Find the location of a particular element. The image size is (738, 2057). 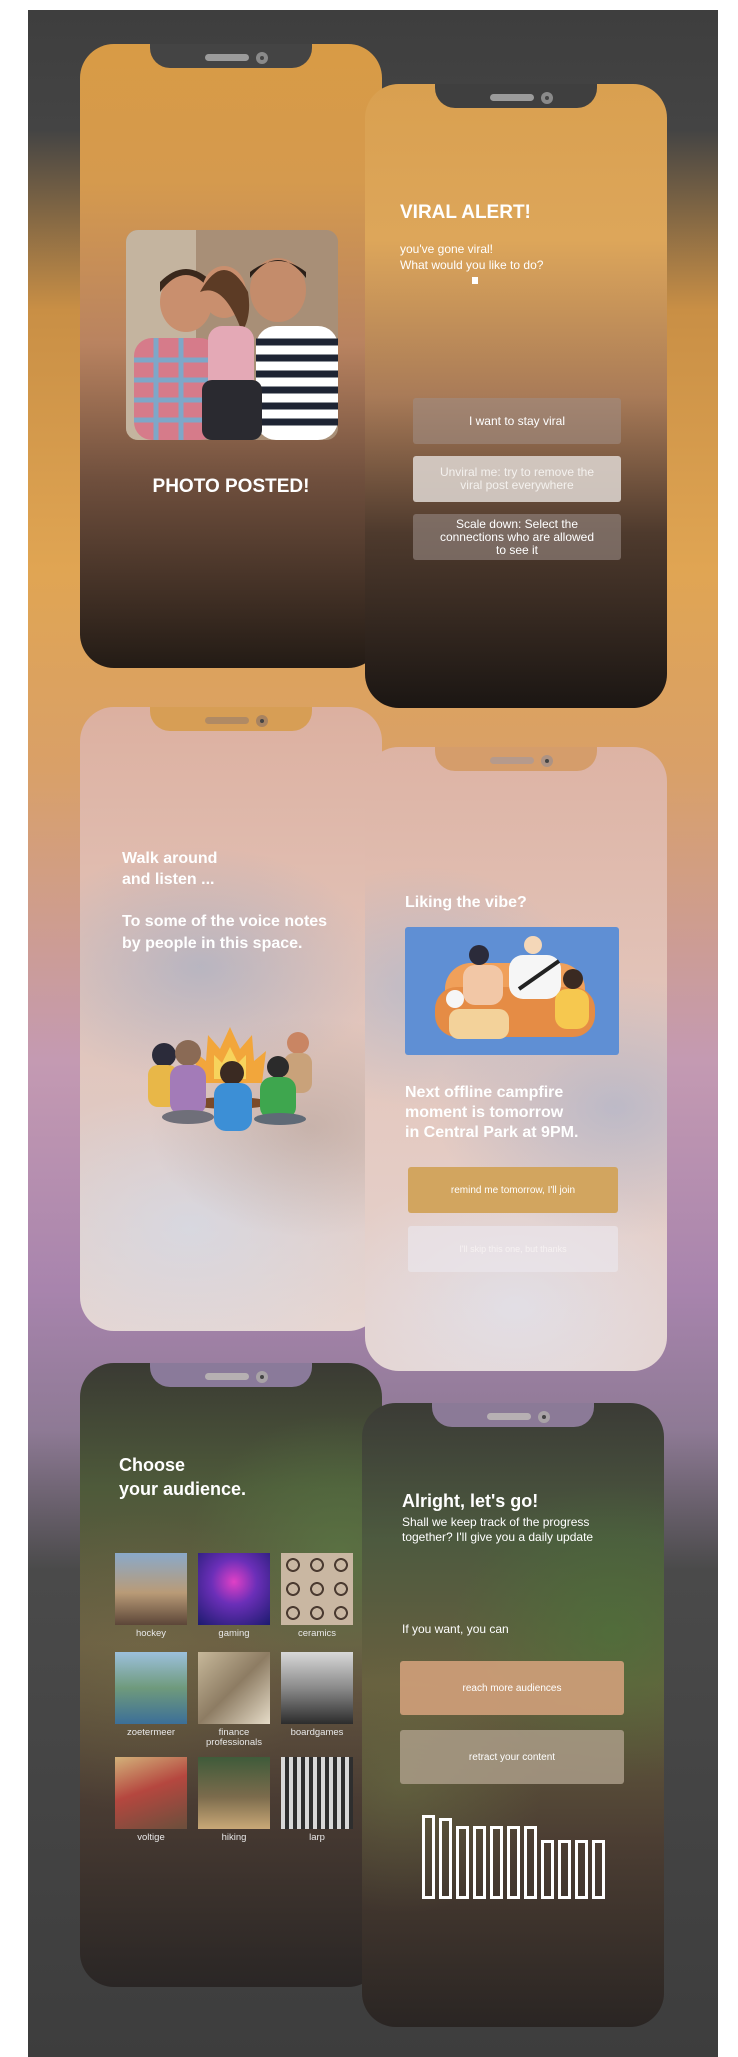

campfire-illustration-icon is located at coordinates (230, 1079).